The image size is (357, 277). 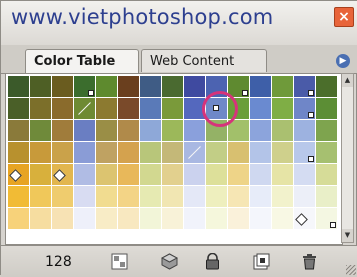 I want to click on scroll-up-arrow-icon: ▲, so click(x=347, y=80).